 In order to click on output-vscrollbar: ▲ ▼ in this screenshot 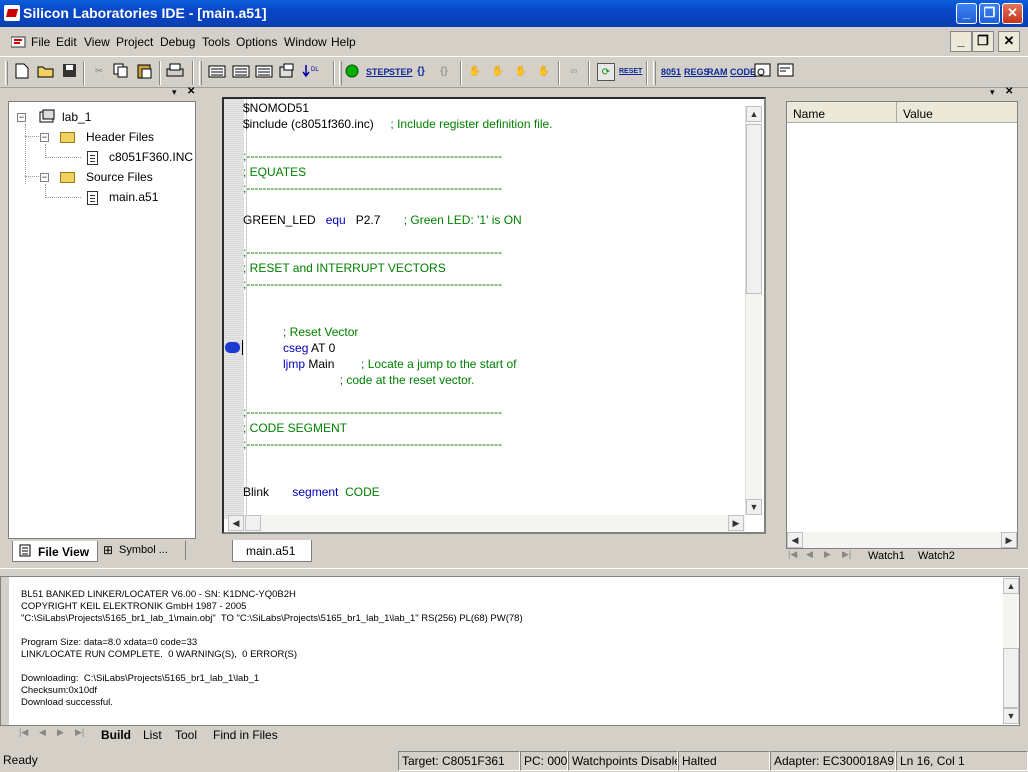, I will do `click(1011, 651)`.